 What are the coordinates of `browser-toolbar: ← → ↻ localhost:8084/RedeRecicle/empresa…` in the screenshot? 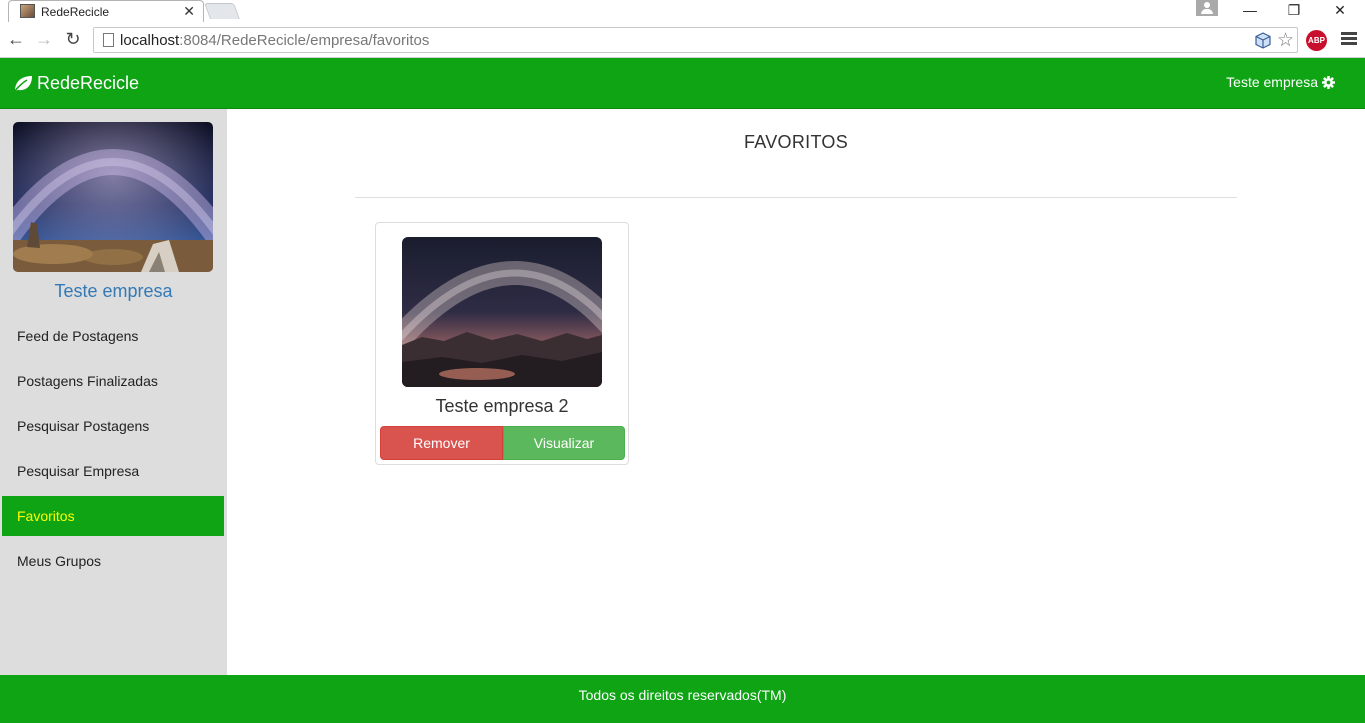 It's located at (682, 40).